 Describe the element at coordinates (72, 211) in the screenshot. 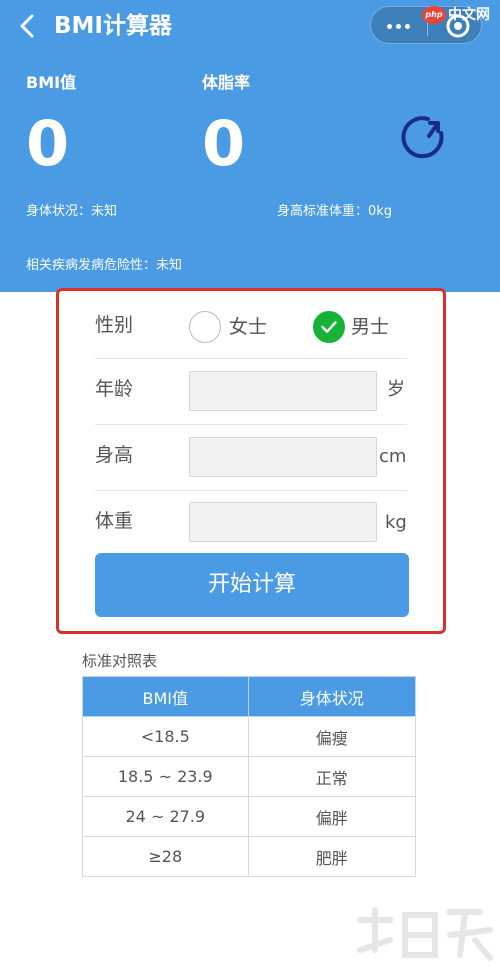

I see `body-status-text: 身体状况：未知` at that location.